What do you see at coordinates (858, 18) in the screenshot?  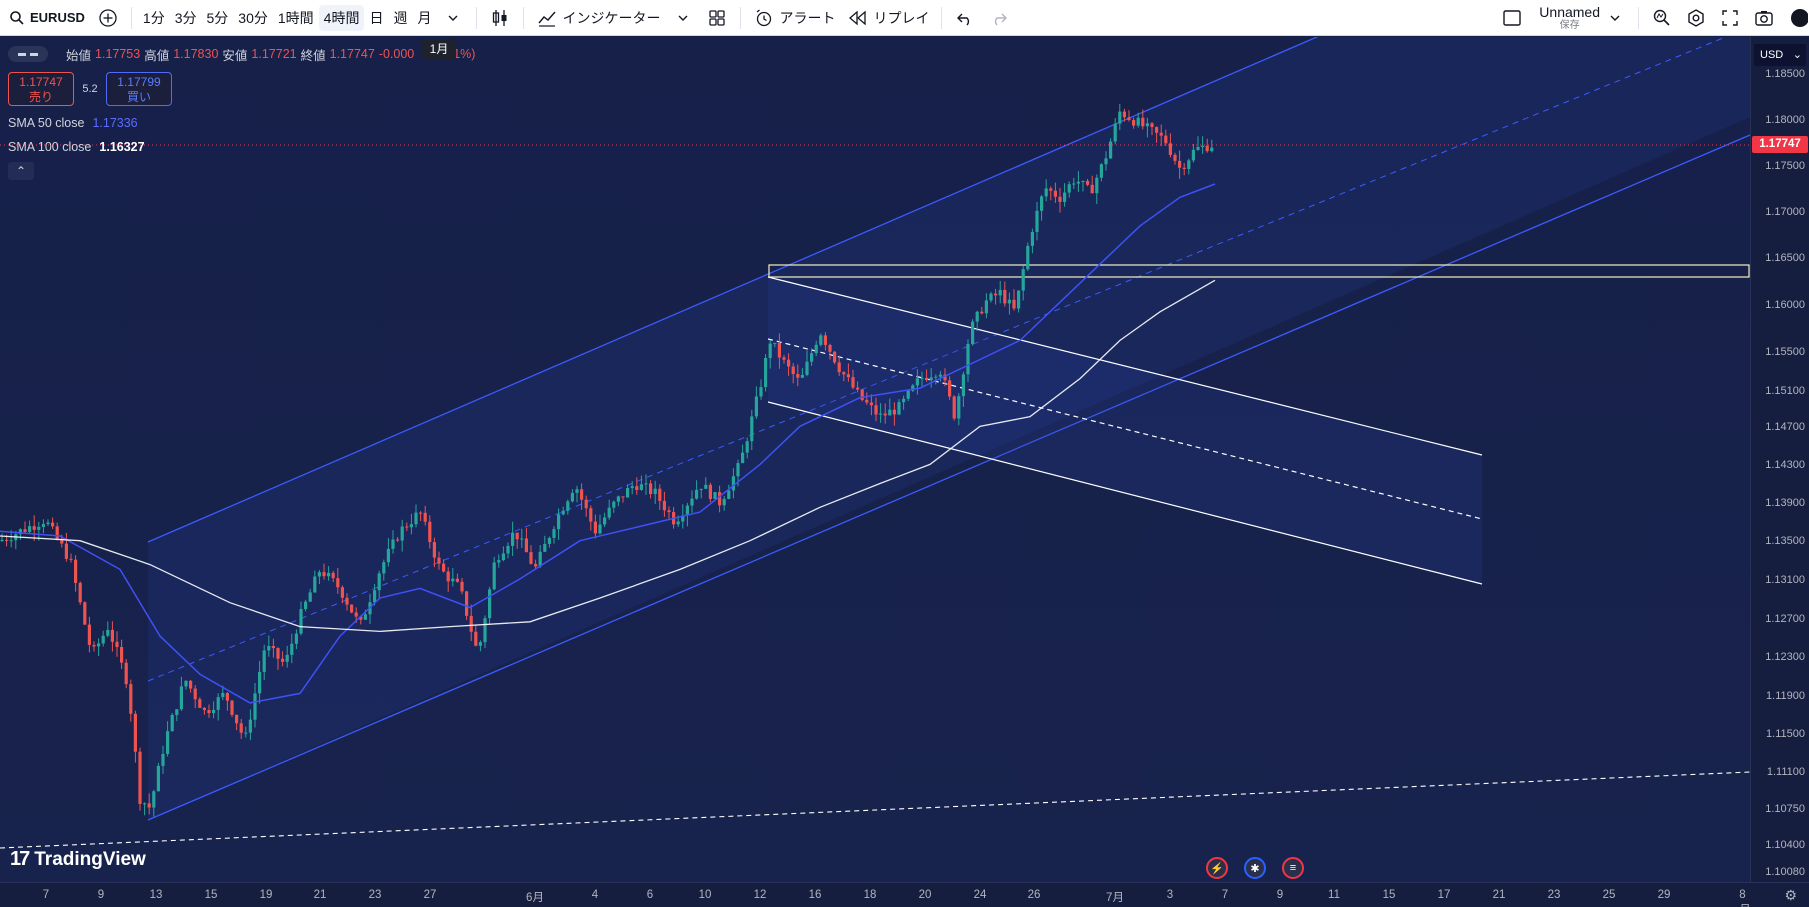 I see `replay-icon` at bounding box center [858, 18].